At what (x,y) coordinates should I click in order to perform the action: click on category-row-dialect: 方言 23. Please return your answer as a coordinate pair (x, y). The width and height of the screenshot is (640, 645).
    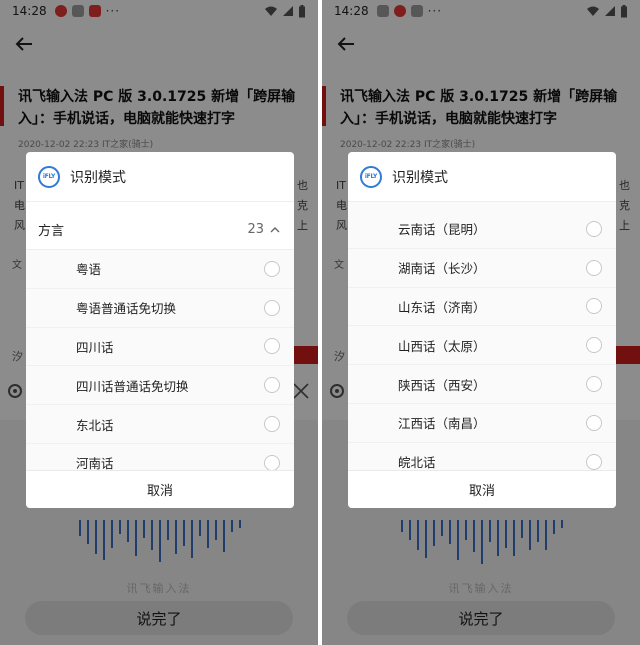
    Looking at the image, I should click on (160, 230).